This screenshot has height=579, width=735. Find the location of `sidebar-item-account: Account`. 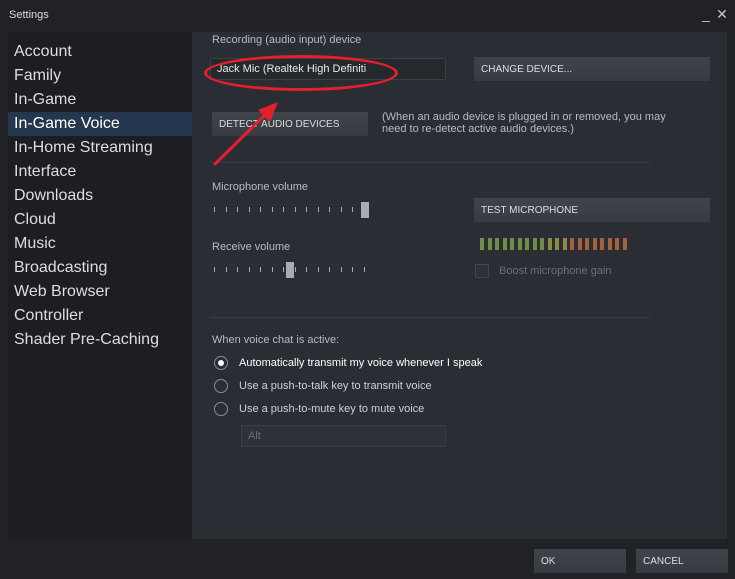

sidebar-item-account: Account is located at coordinates (100, 52).